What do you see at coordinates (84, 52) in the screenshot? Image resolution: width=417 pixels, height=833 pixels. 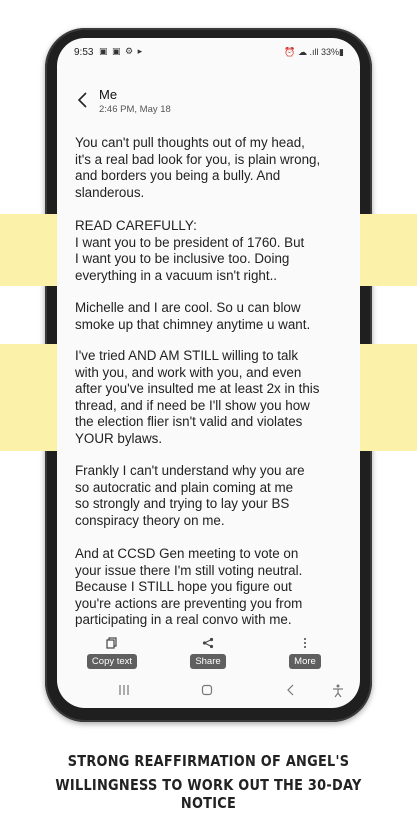 I see `status-time: 9:53` at bounding box center [84, 52].